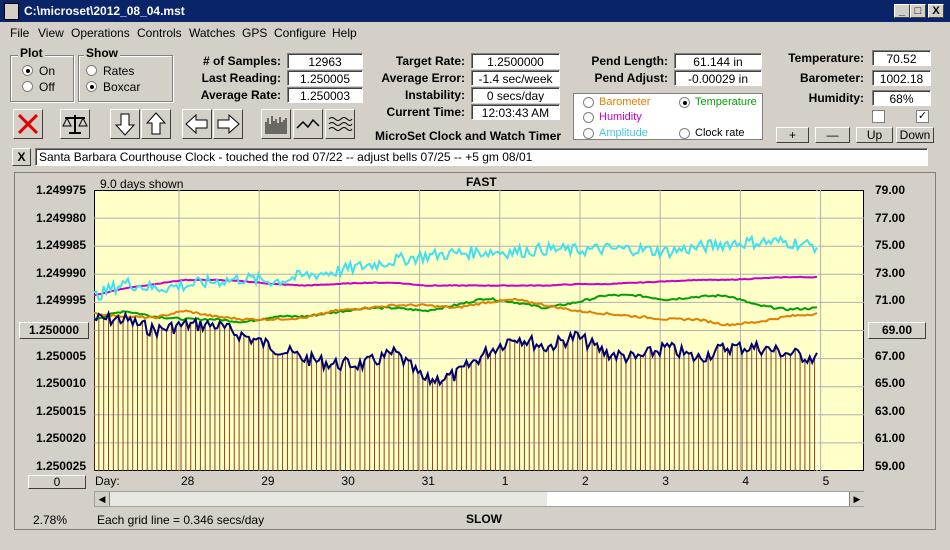  What do you see at coordinates (100, 33) in the screenshot?
I see `menu-operations: Operations` at bounding box center [100, 33].